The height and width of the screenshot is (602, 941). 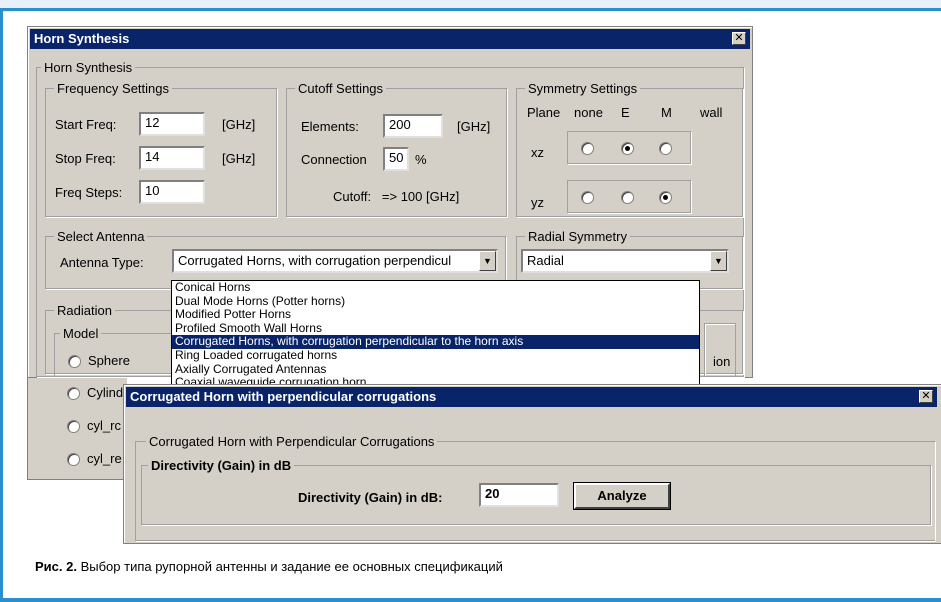 What do you see at coordinates (577, 236) in the screenshot?
I see `radial-symmetry-label: Radial Symmetry` at bounding box center [577, 236].